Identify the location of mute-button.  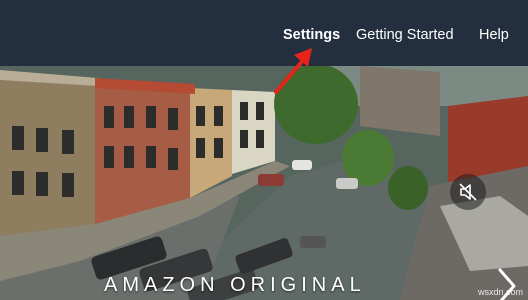
(468, 192).